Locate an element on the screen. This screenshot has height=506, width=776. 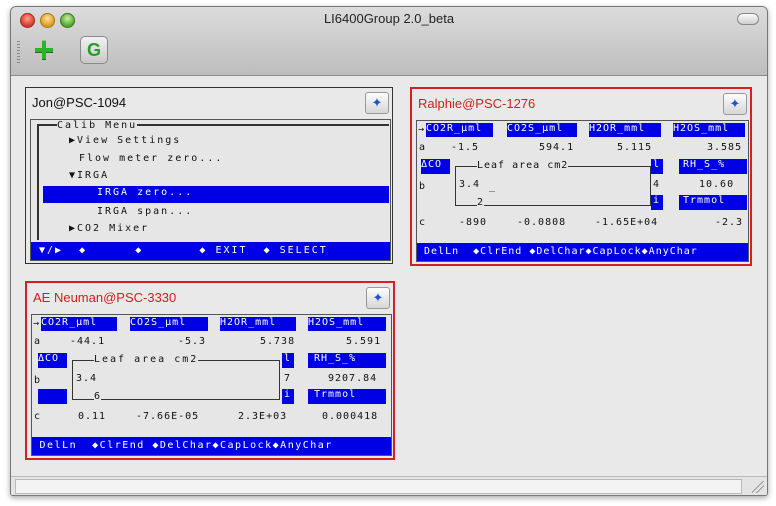
plus-icon: + is located at coordinates (44, 49).